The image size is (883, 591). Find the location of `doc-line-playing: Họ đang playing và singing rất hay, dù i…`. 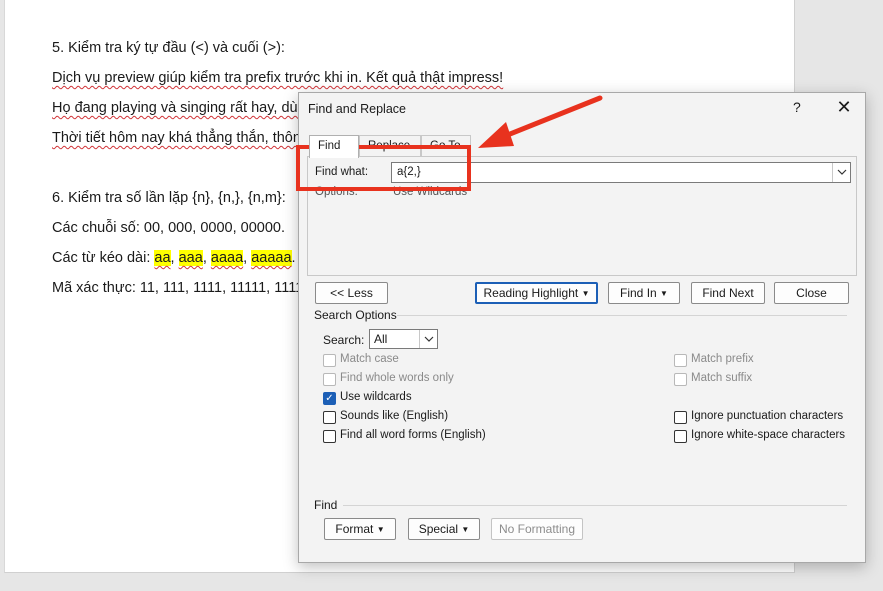

doc-line-playing: Họ đang playing và singing rất hay, dù i… is located at coordinates (182, 108).